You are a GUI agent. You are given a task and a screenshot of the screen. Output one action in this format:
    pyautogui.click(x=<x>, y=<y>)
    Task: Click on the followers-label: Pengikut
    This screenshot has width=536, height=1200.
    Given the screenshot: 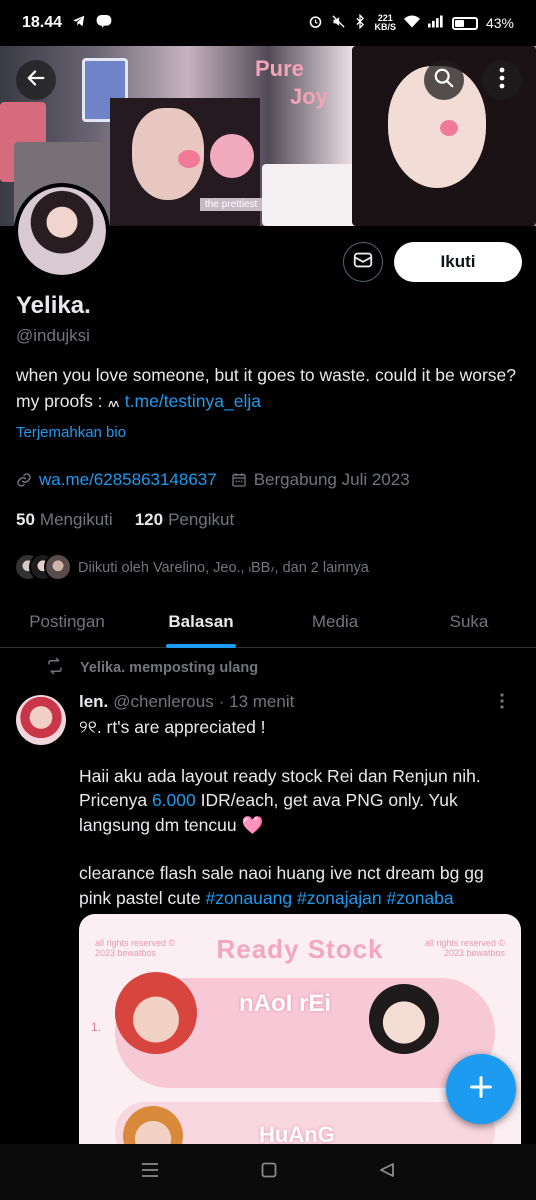 What is the action you would take?
    pyautogui.click(x=201, y=519)
    